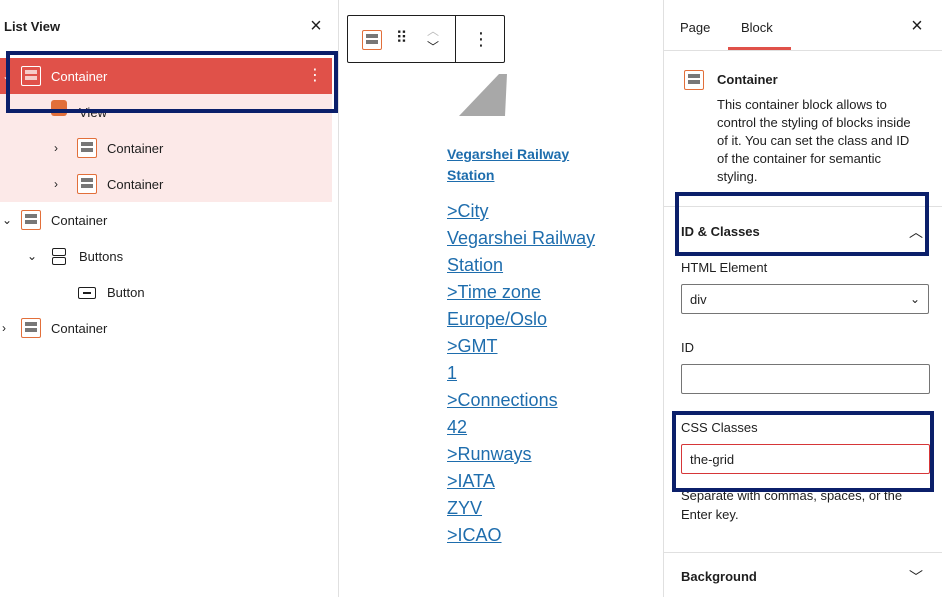 This screenshot has height=597, width=942. Describe the element at coordinates (433, 31) in the screenshot. I see `move-up-icon: ︿` at that location.